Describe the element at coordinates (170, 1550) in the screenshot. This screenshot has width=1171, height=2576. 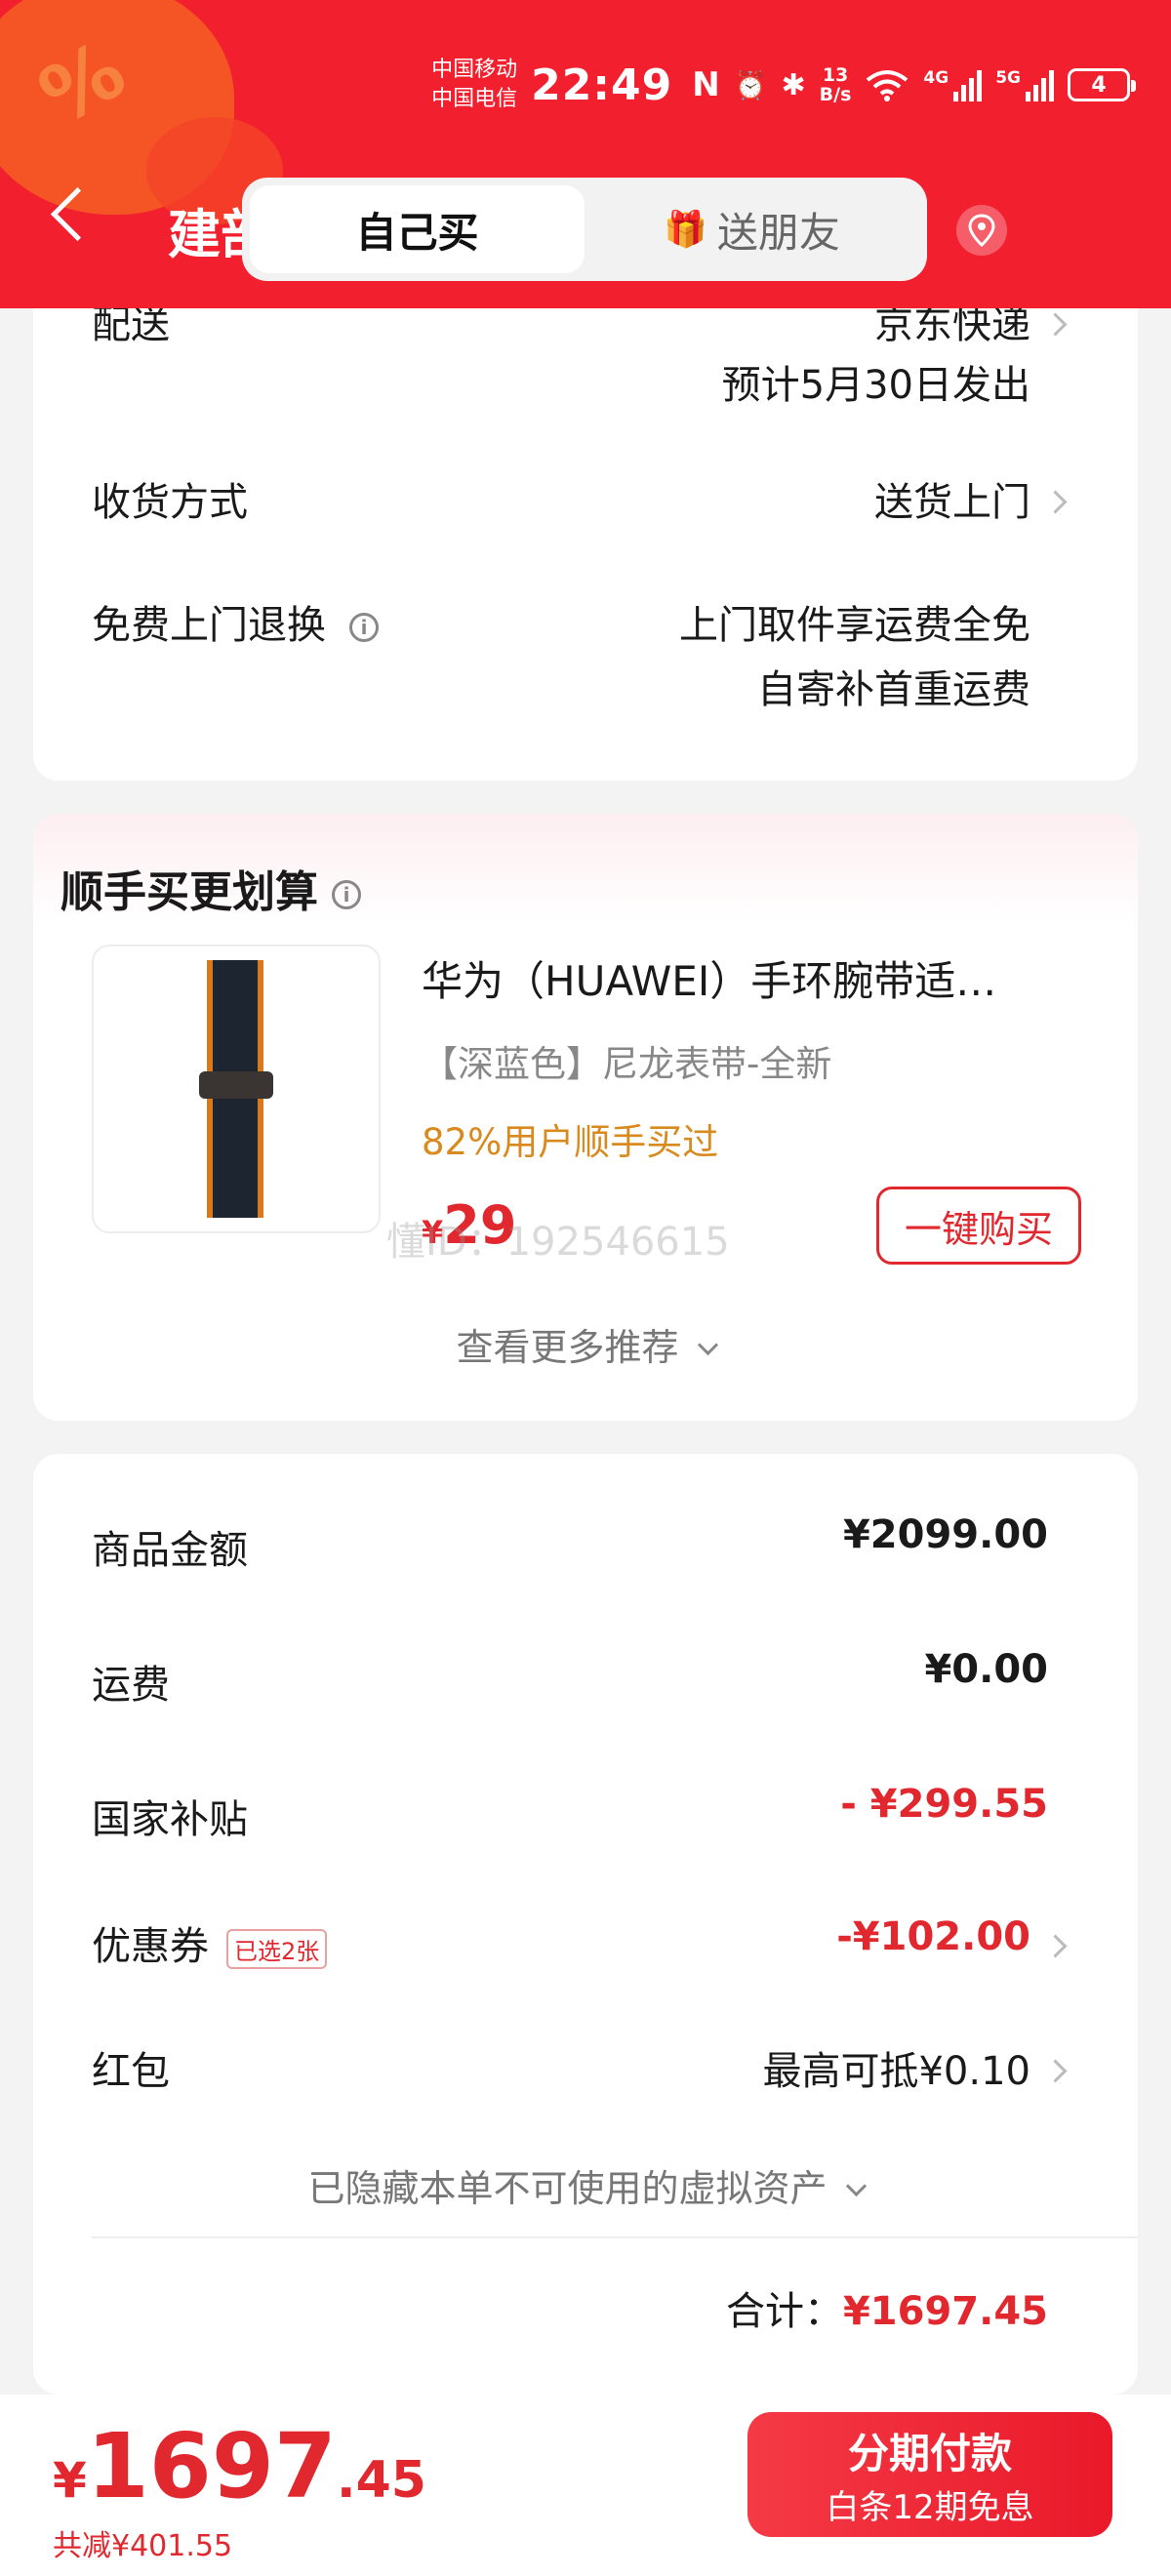
I see `goods-amount-label: 商品金额` at that location.